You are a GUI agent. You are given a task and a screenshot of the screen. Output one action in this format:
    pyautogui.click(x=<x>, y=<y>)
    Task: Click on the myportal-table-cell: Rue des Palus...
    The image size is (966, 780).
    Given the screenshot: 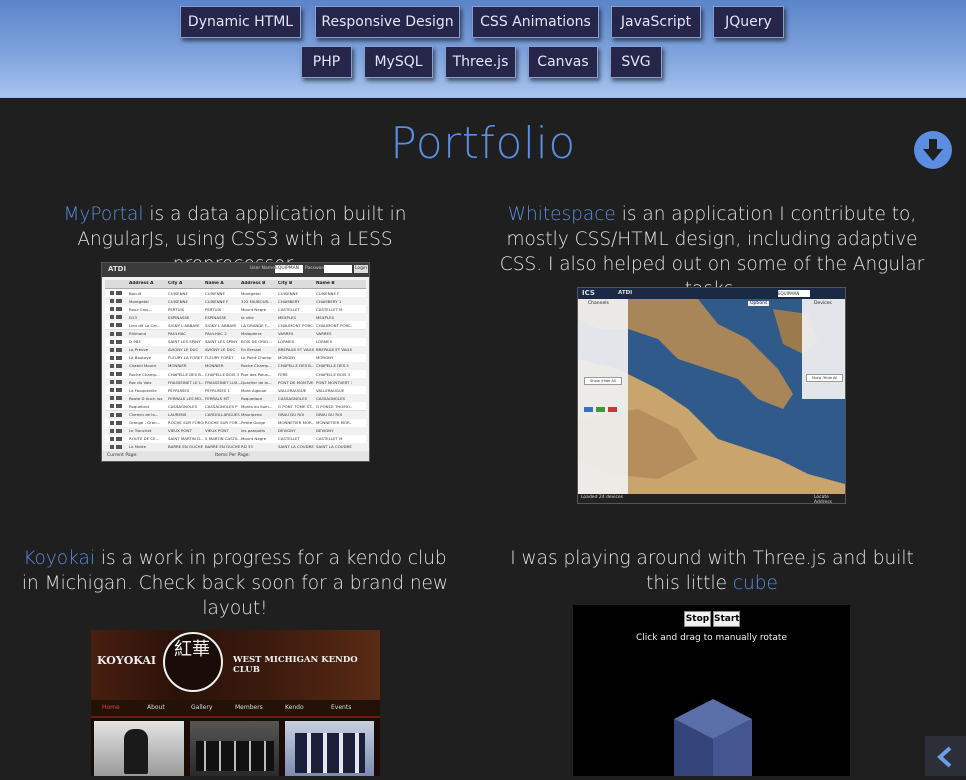 What is the action you would take?
    pyautogui.click(x=256, y=374)
    